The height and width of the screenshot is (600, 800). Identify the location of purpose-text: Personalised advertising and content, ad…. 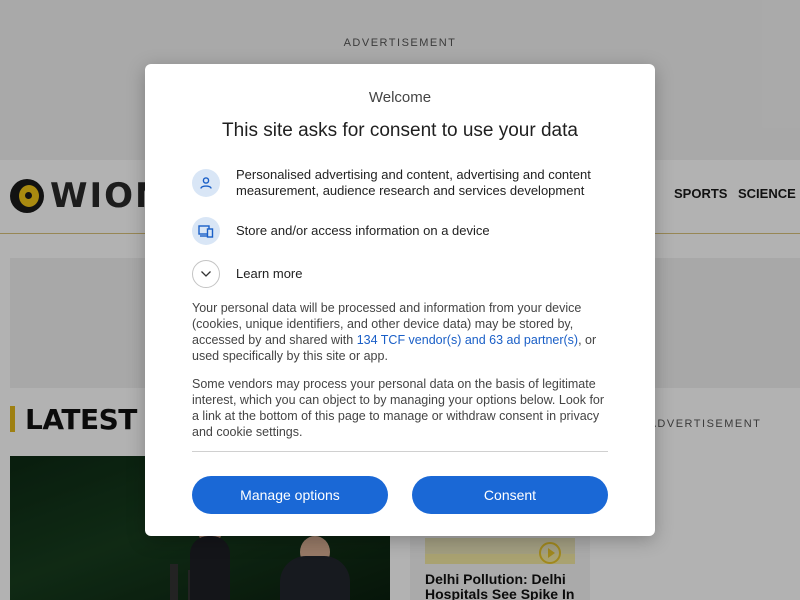
(413, 182).